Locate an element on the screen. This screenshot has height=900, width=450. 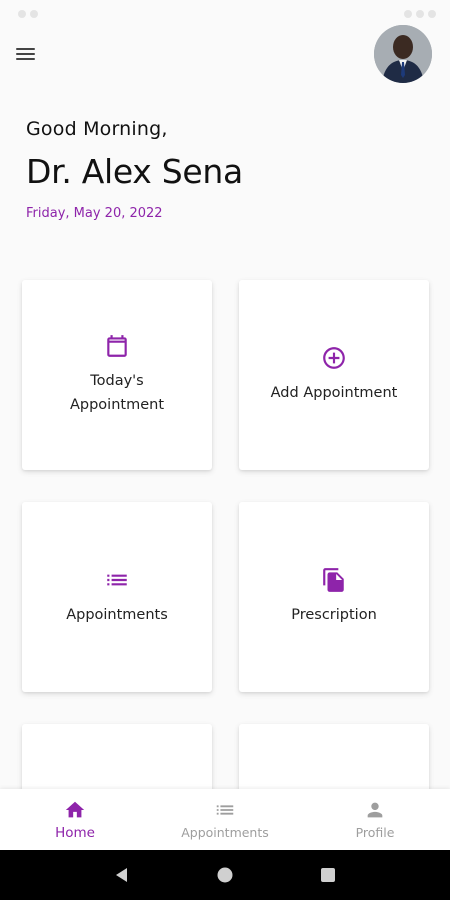
status-left is located at coordinates (26, 12).